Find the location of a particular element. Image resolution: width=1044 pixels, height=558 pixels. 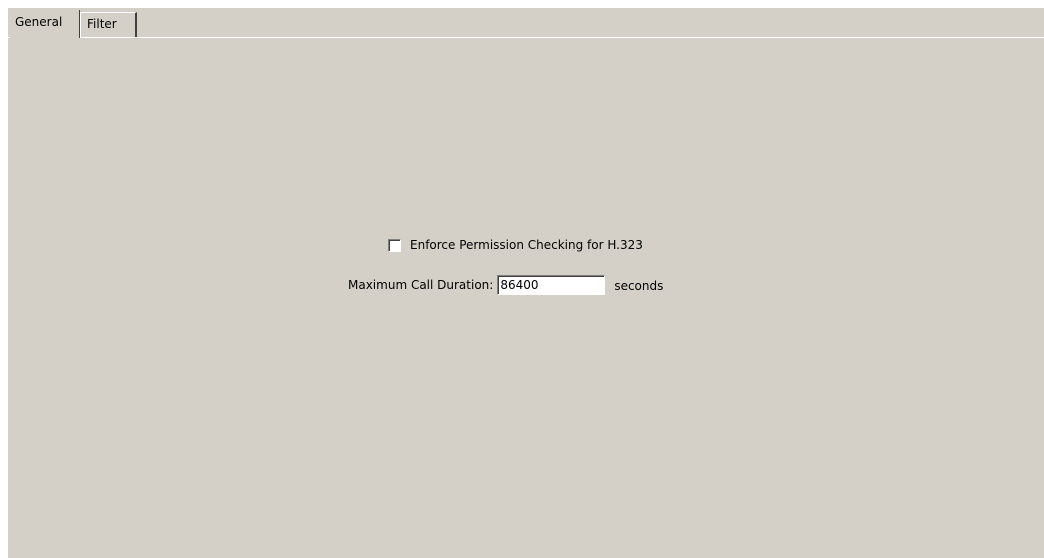

max-call-duration-label: Maximum Call Duration: is located at coordinates (421, 285).